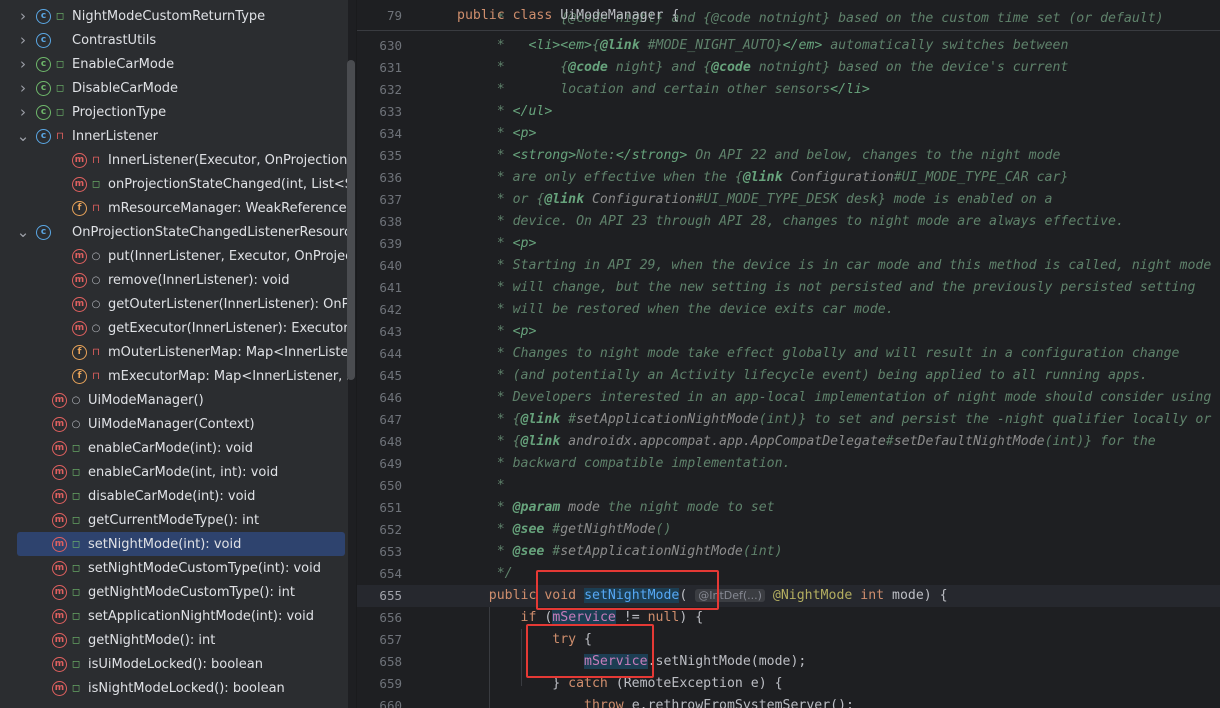 The width and height of the screenshot is (1220, 708). What do you see at coordinates (788, 618) in the screenshot?
I see `code-line: 656 if (mService != null) {` at bounding box center [788, 618].